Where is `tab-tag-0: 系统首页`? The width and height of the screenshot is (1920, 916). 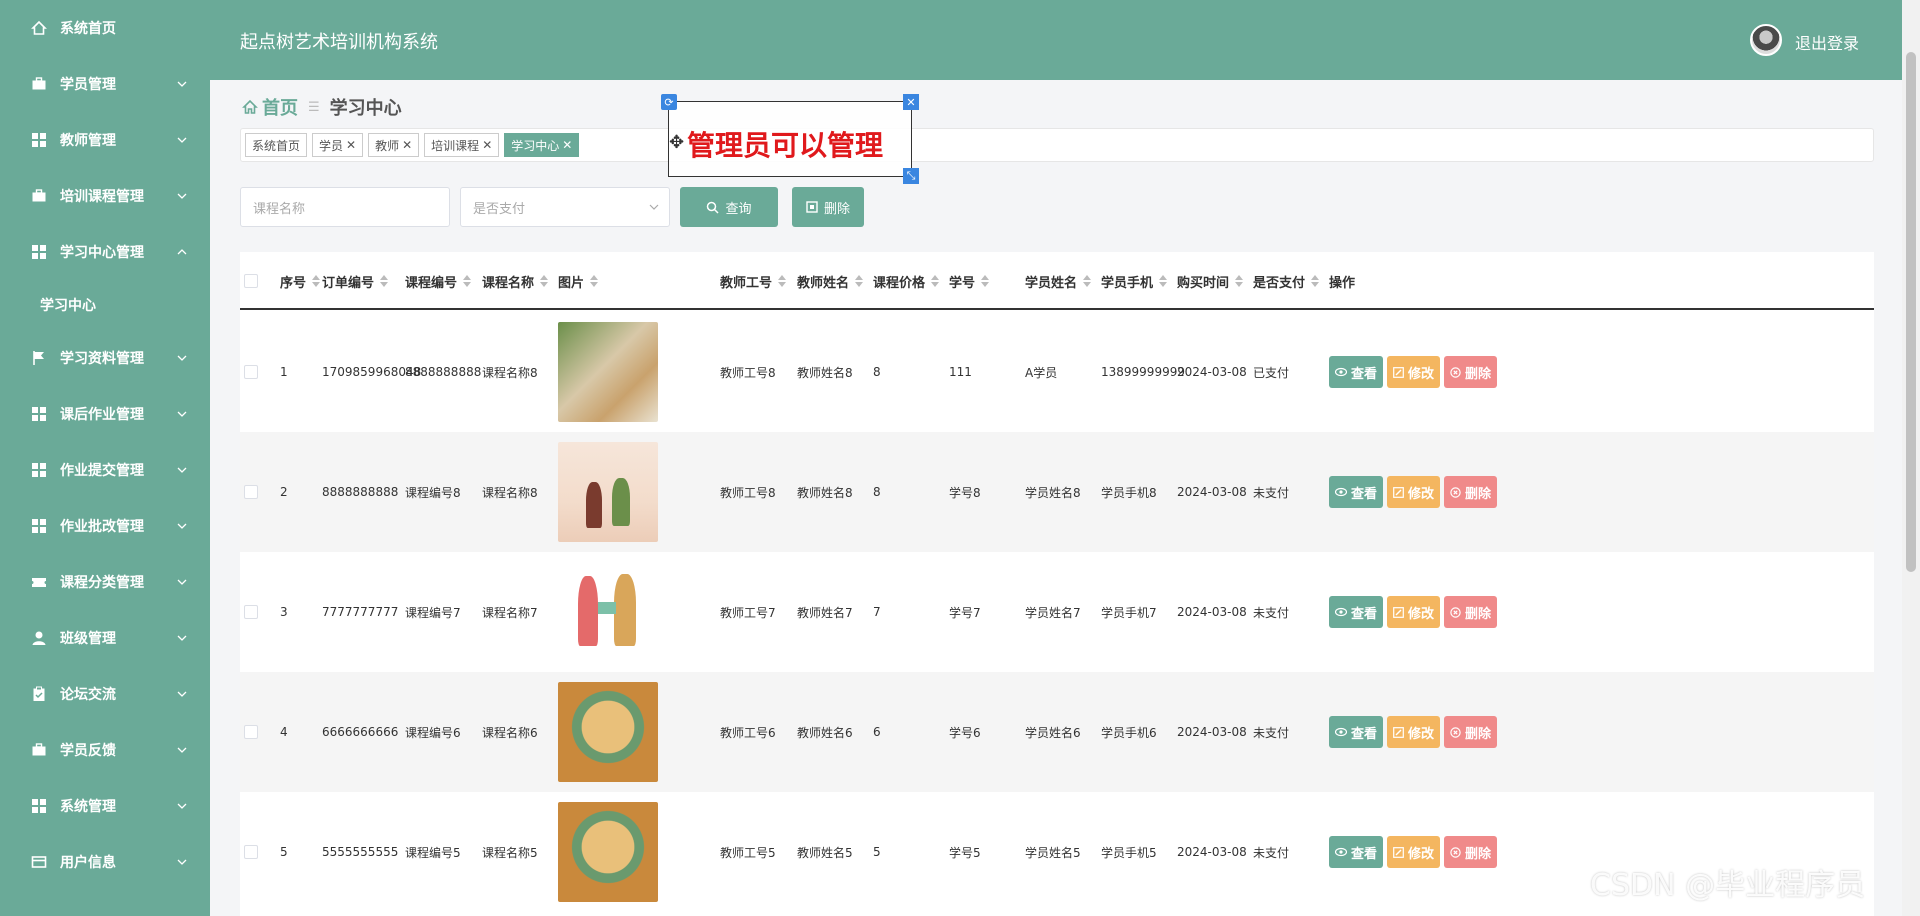
tab-tag-0: 系统首页 is located at coordinates (276, 145).